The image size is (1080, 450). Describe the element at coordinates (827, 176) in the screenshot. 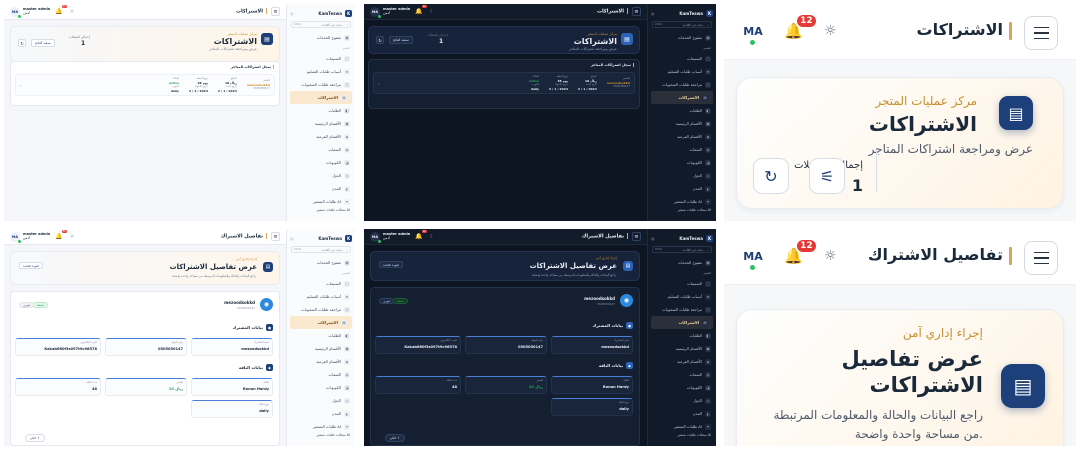

I see `filter-icon: ⚟` at that location.